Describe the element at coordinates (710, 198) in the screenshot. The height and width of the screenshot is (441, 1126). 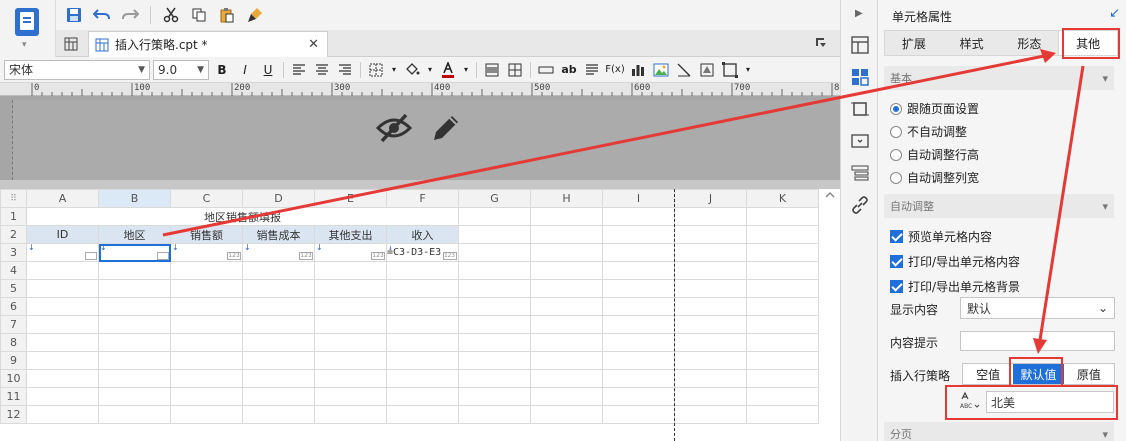
I see `column-header: J` at that location.